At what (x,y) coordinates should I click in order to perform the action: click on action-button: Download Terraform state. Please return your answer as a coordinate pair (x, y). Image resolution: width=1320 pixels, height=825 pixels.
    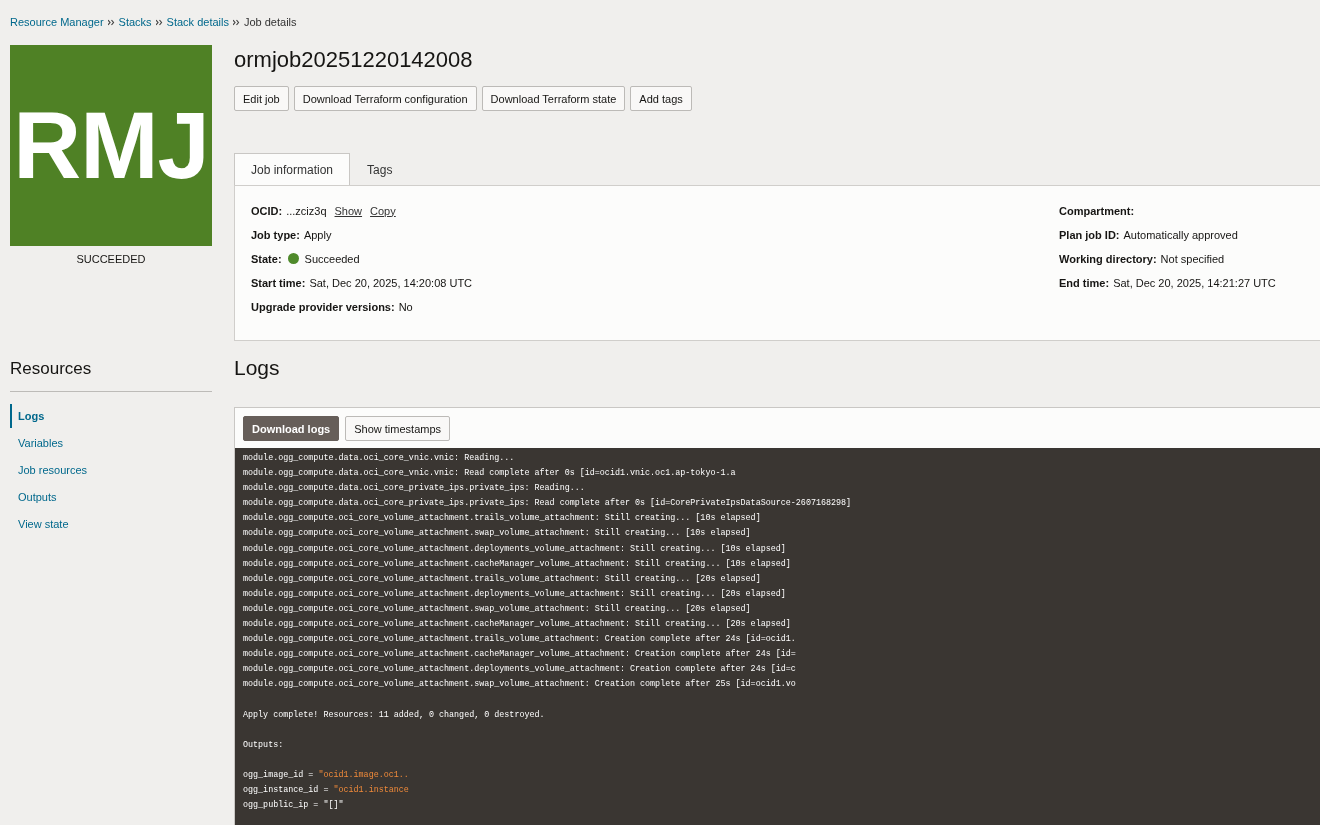
    Looking at the image, I should click on (553, 98).